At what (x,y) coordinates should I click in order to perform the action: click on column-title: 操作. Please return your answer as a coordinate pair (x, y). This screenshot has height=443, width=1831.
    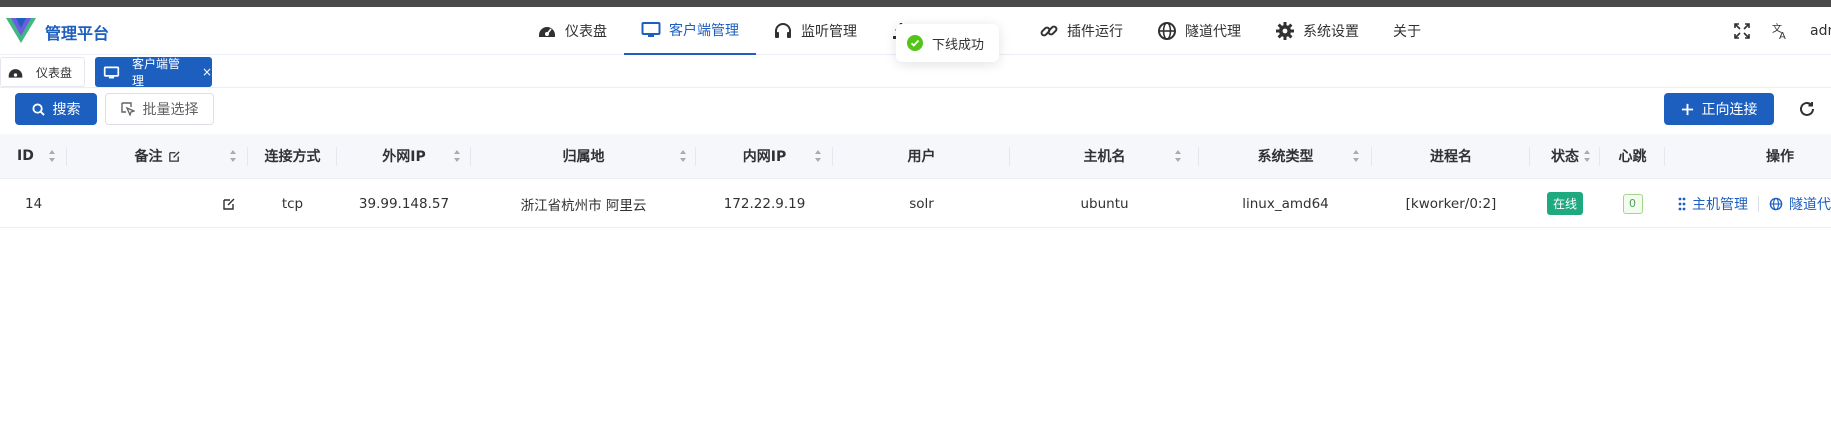
    Looking at the image, I should click on (1780, 157).